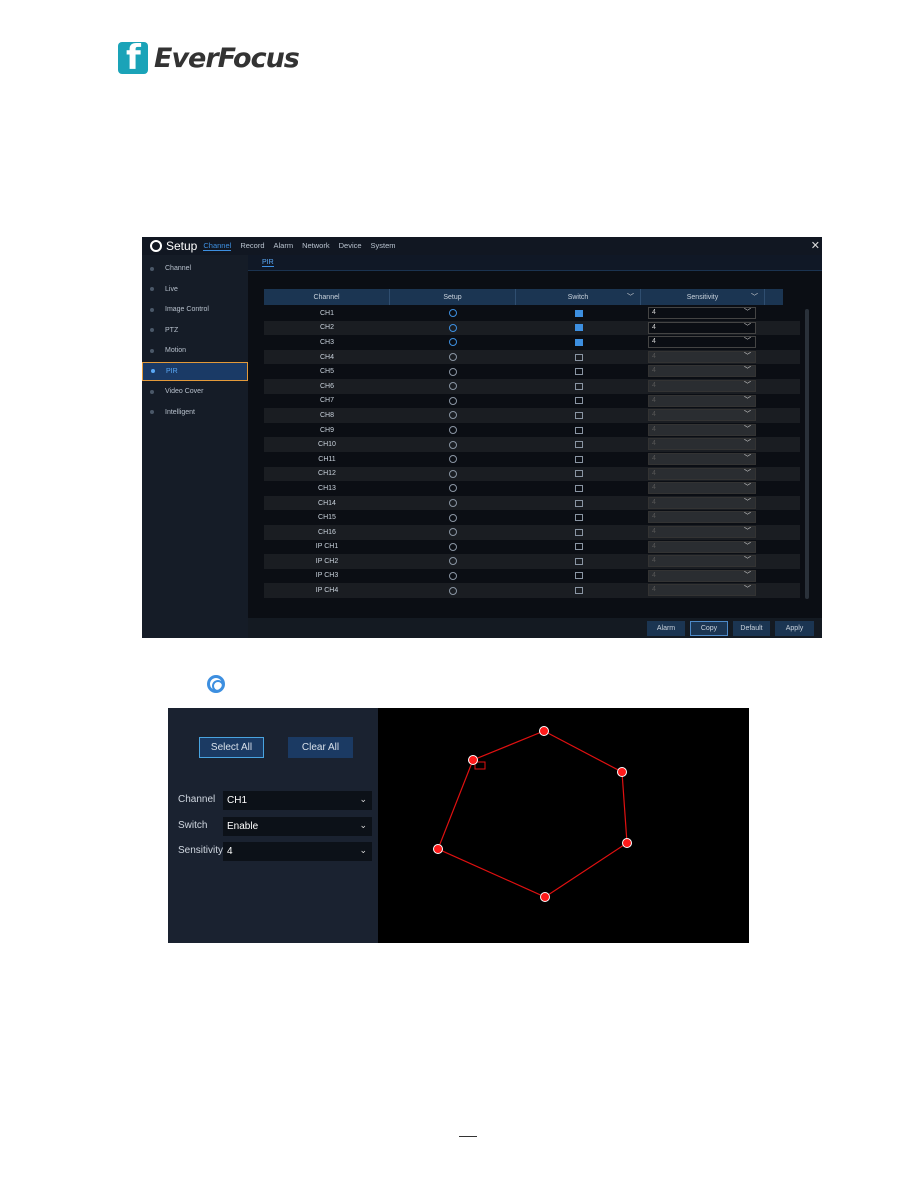 The width and height of the screenshot is (918, 1188). What do you see at coordinates (297, 800) in the screenshot?
I see `channel-select: CH1 ⌄` at bounding box center [297, 800].